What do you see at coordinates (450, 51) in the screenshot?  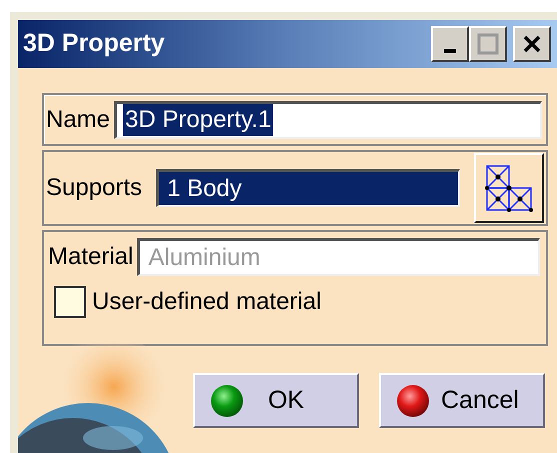 I see `minimize-icon` at bounding box center [450, 51].